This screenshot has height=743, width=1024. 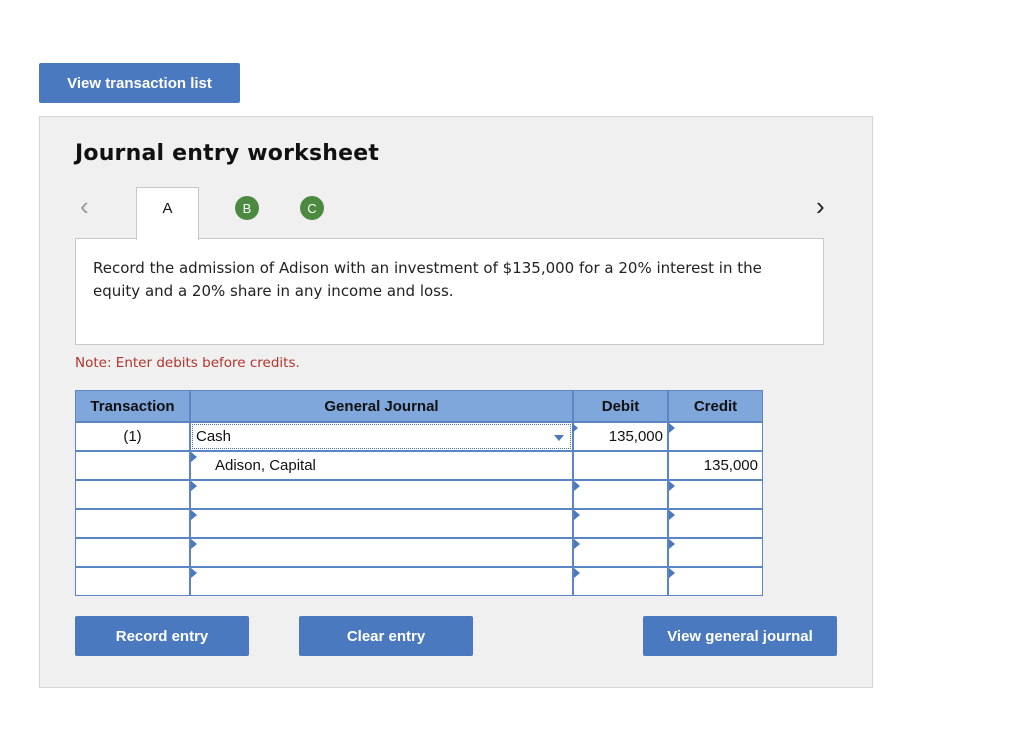 What do you see at coordinates (132, 406) in the screenshot?
I see `header-transaction: Transaction` at bounding box center [132, 406].